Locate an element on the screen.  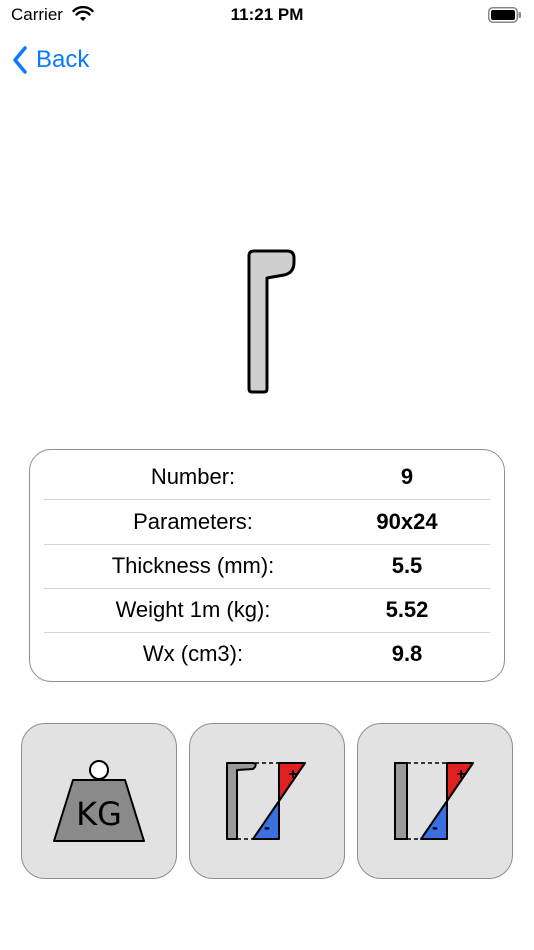
kg-label: KG is located at coordinates (99, 814).